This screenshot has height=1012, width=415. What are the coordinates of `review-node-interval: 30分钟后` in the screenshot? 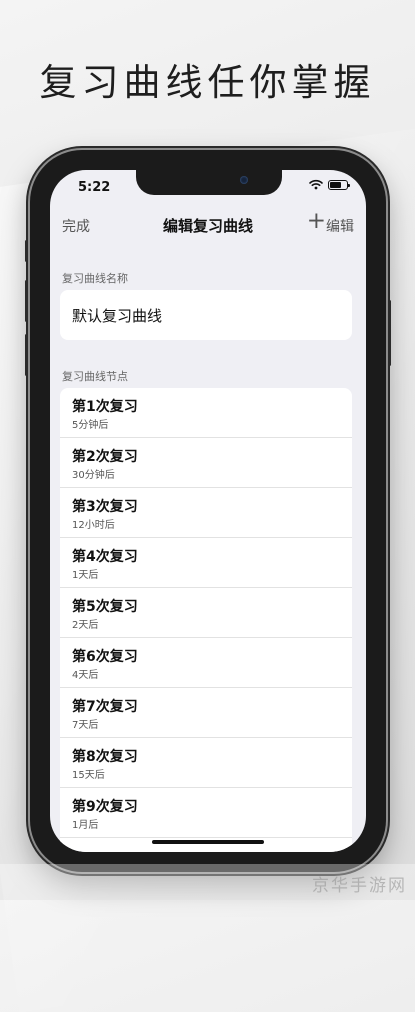 It's located at (93, 475).